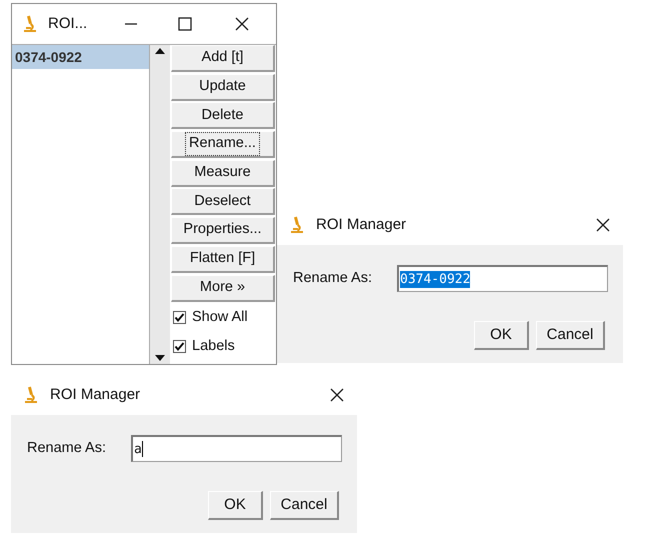  What do you see at coordinates (223, 259) in the screenshot?
I see `button: Flatten [F]` at bounding box center [223, 259].